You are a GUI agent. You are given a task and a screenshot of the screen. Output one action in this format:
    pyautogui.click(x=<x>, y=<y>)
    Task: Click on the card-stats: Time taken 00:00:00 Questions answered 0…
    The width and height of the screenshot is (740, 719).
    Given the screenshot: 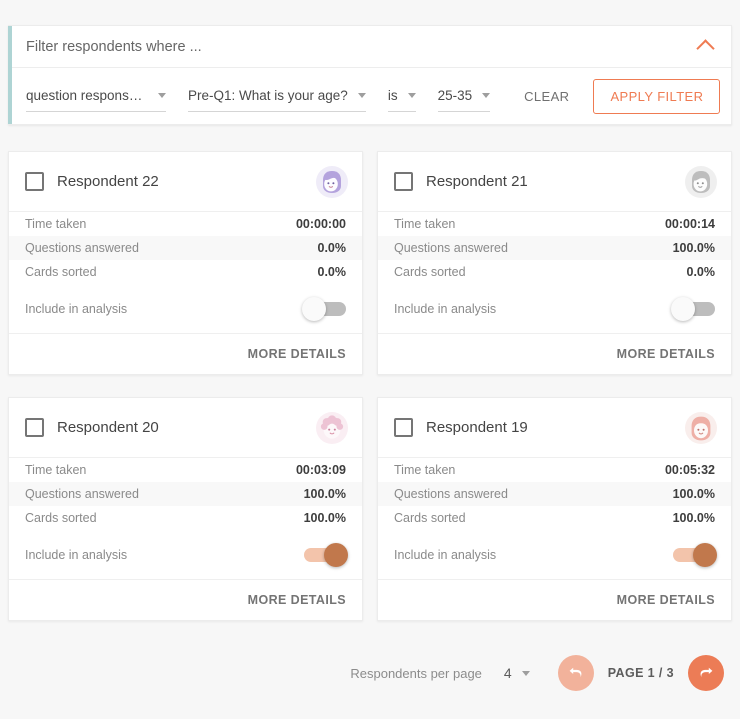 What is the action you would take?
    pyautogui.click(x=185, y=248)
    